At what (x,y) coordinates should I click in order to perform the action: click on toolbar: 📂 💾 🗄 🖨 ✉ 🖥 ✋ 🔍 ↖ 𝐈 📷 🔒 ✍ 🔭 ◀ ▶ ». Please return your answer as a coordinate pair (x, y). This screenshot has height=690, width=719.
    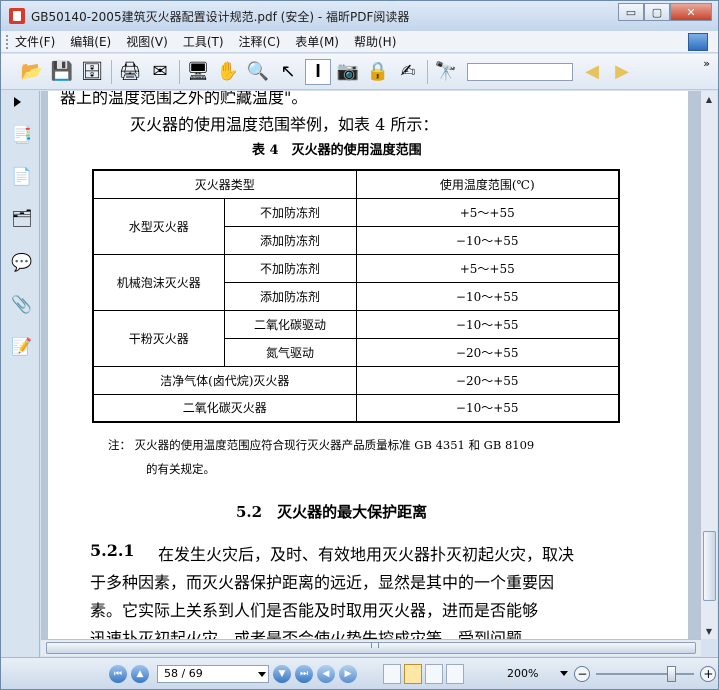
    Looking at the image, I should click on (359, 72).